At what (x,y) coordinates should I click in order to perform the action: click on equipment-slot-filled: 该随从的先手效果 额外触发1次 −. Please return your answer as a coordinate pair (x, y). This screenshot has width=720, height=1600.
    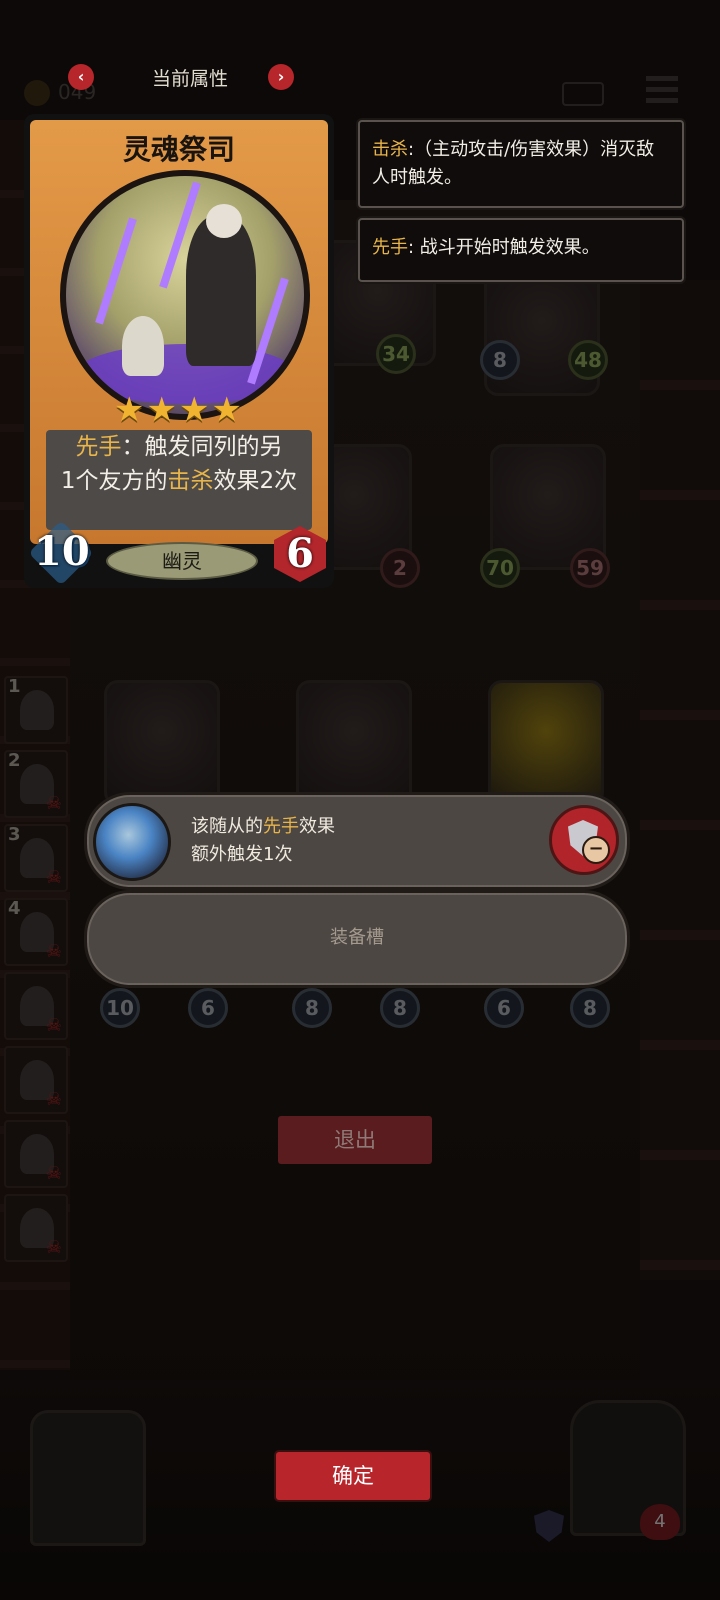
    Looking at the image, I should click on (357, 841).